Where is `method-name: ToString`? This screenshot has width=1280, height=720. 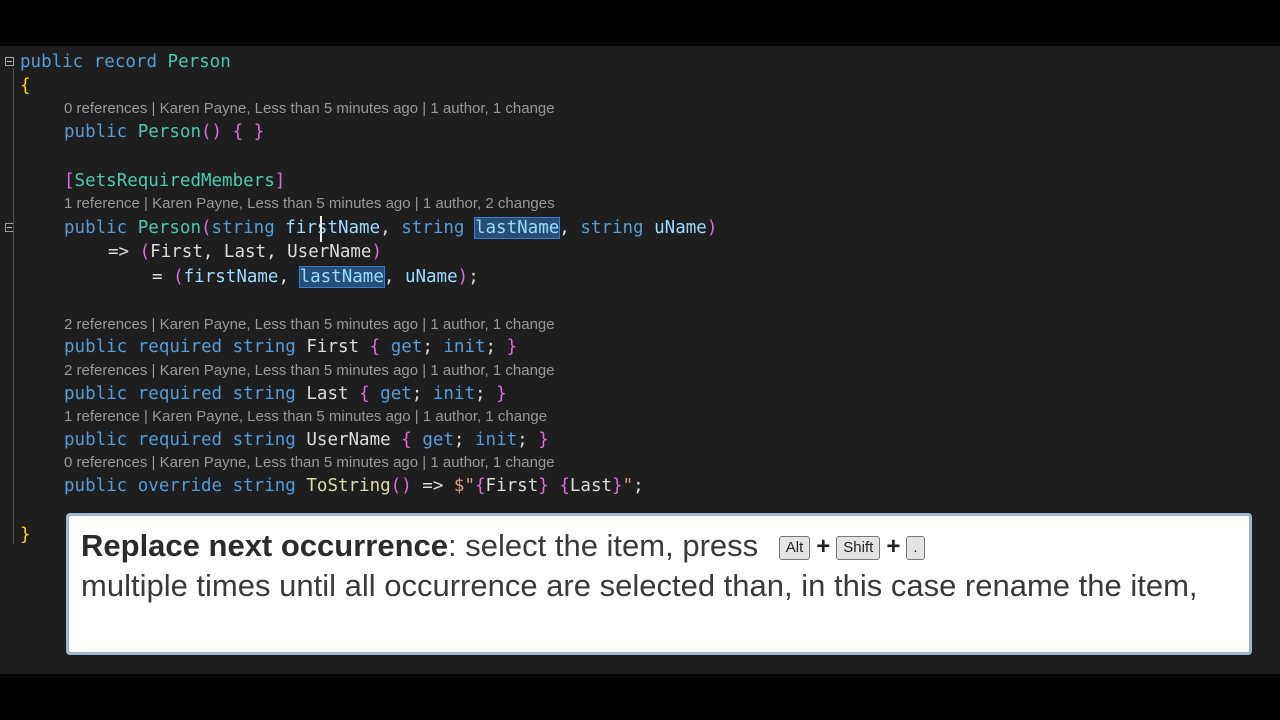 method-name: ToString is located at coordinates (348, 486).